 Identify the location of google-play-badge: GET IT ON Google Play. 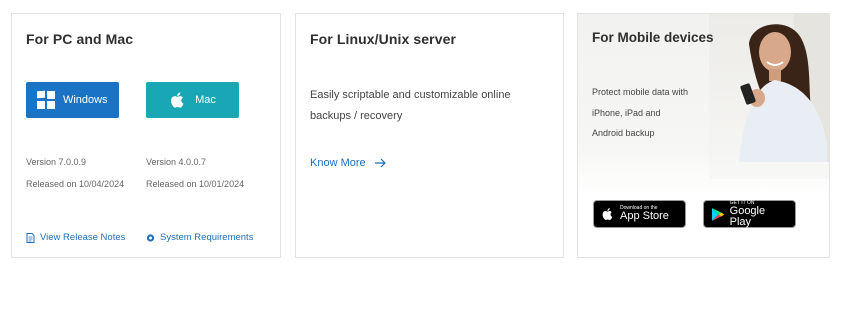
(749, 214).